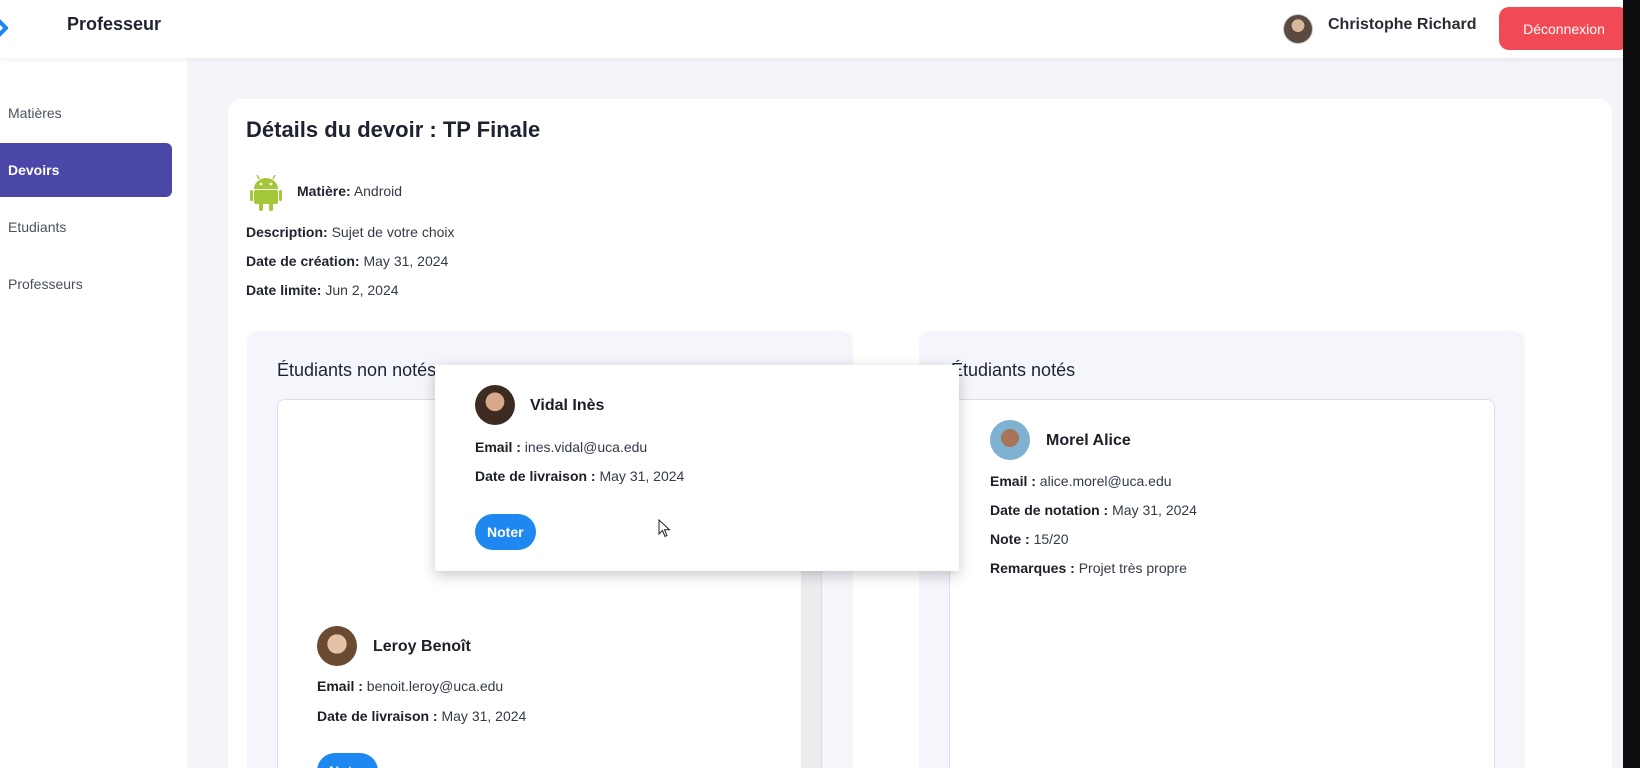 The image size is (1640, 768). Describe the element at coordinates (86, 170) in the screenshot. I see `sidebar-item-devoirs: Devoirs` at that location.